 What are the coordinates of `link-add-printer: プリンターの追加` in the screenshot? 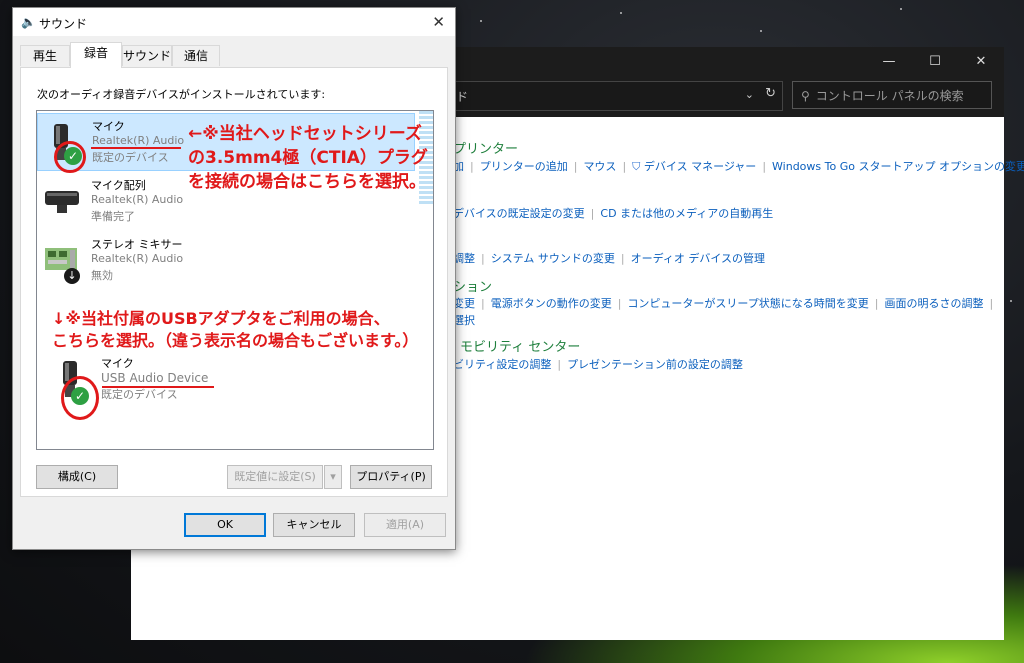 It's located at (524, 166).